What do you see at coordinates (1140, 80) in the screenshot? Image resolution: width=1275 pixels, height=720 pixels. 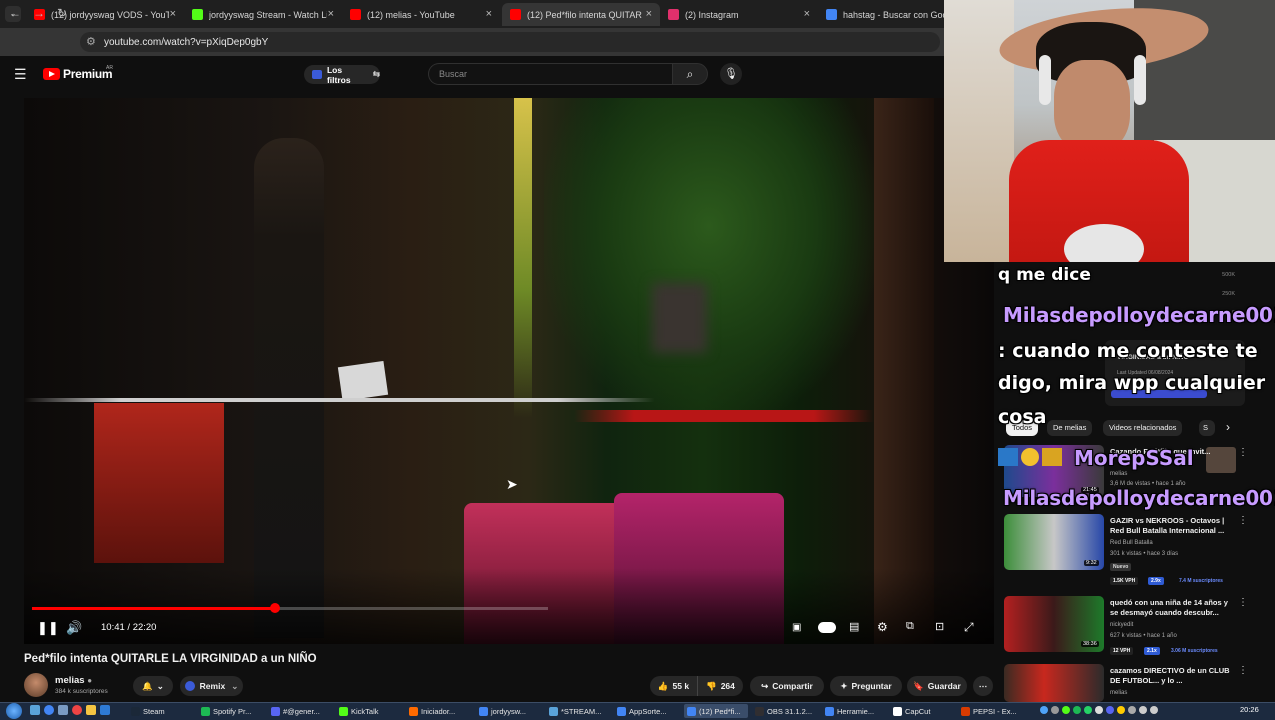 I see `headphones` at bounding box center [1140, 80].